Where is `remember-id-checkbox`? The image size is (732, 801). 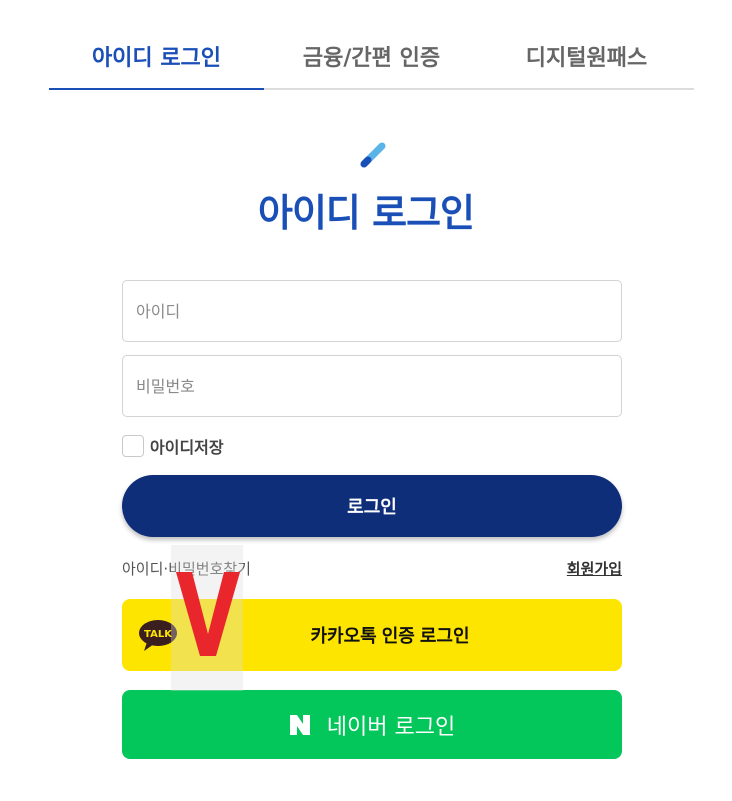
remember-id-checkbox is located at coordinates (133, 446).